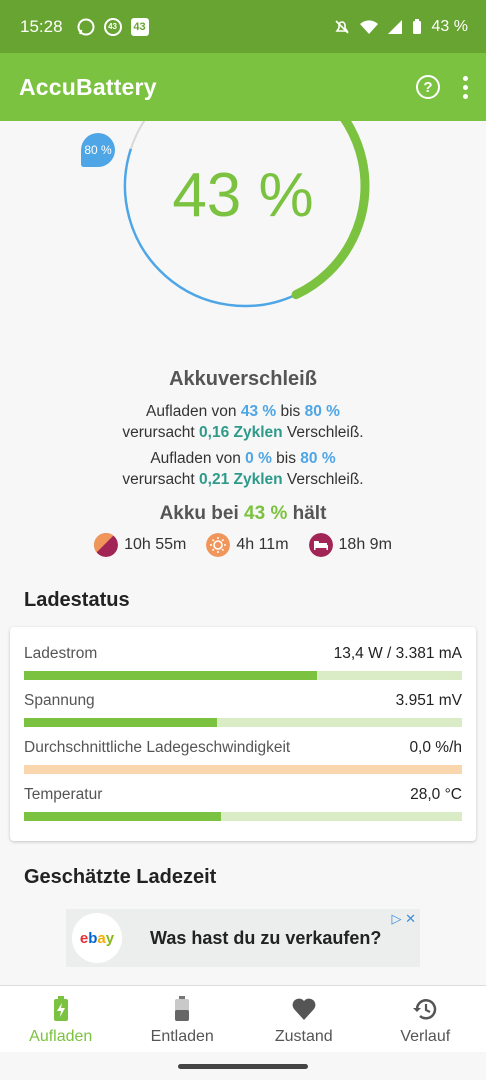 This screenshot has width=486, height=1080. Describe the element at coordinates (320, 545) in the screenshot. I see `sleep-icon` at that location.